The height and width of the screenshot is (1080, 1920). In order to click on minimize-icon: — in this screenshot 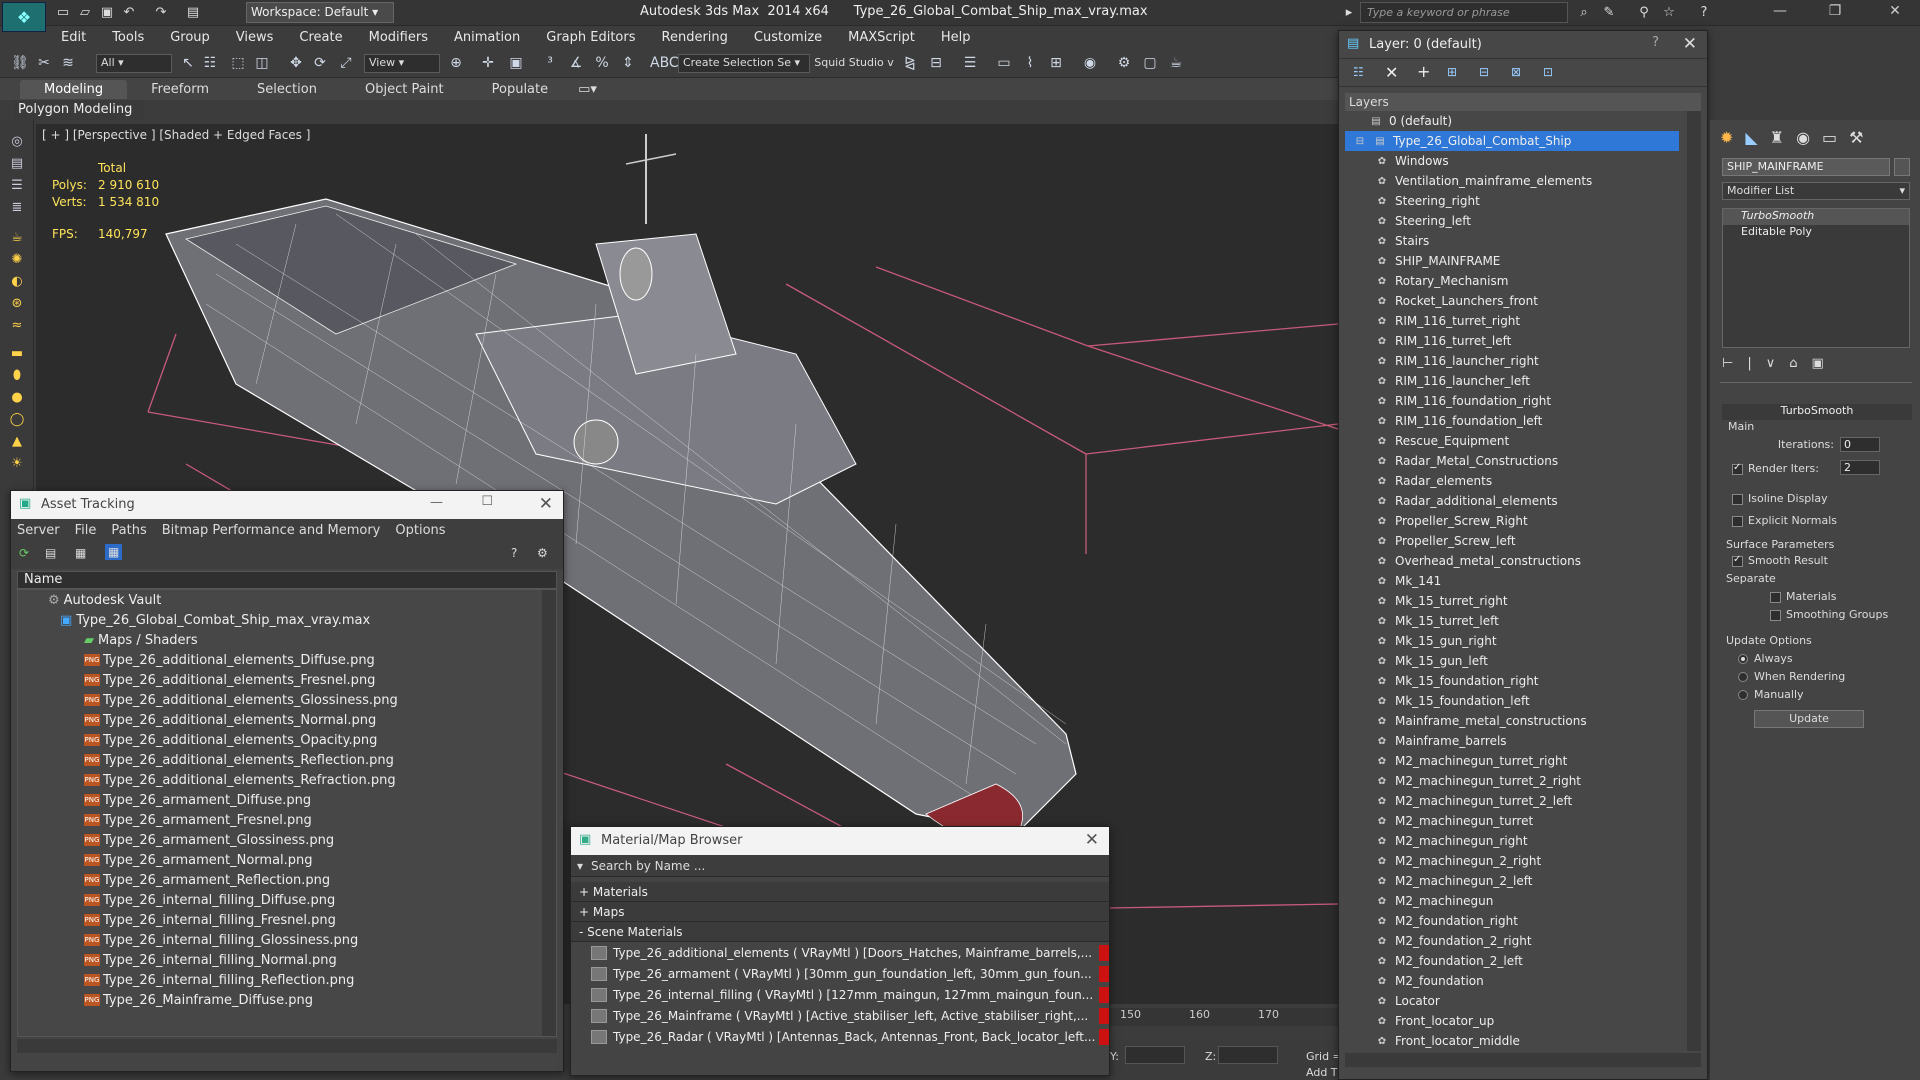, I will do `click(436, 502)`.